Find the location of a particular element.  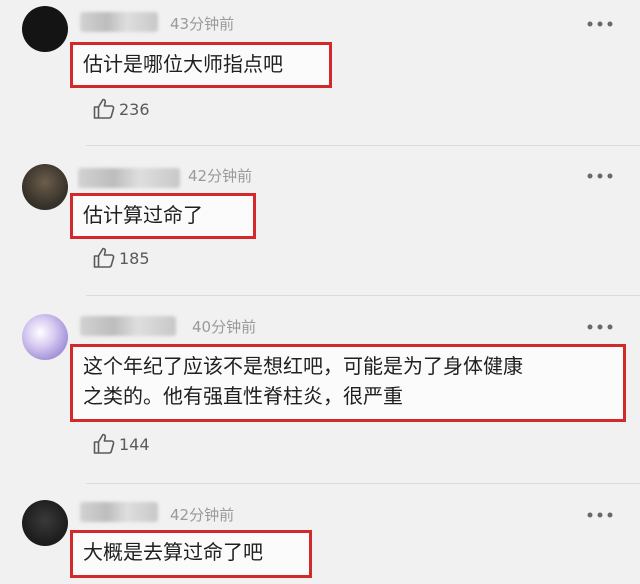

like-button: 185 is located at coordinates (121, 258).